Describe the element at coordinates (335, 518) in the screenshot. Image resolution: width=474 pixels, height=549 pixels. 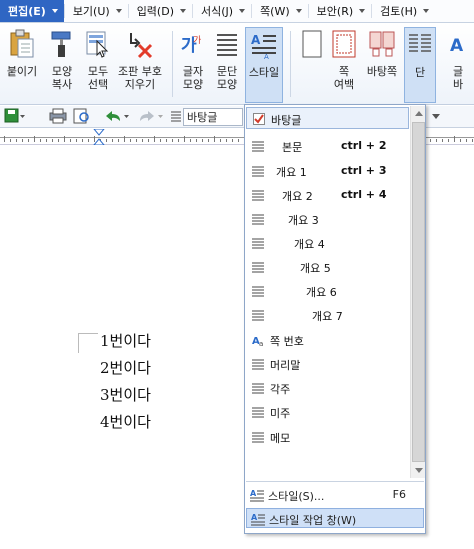
I see `style-pane-item: A 스타일 작업 창(W)` at that location.